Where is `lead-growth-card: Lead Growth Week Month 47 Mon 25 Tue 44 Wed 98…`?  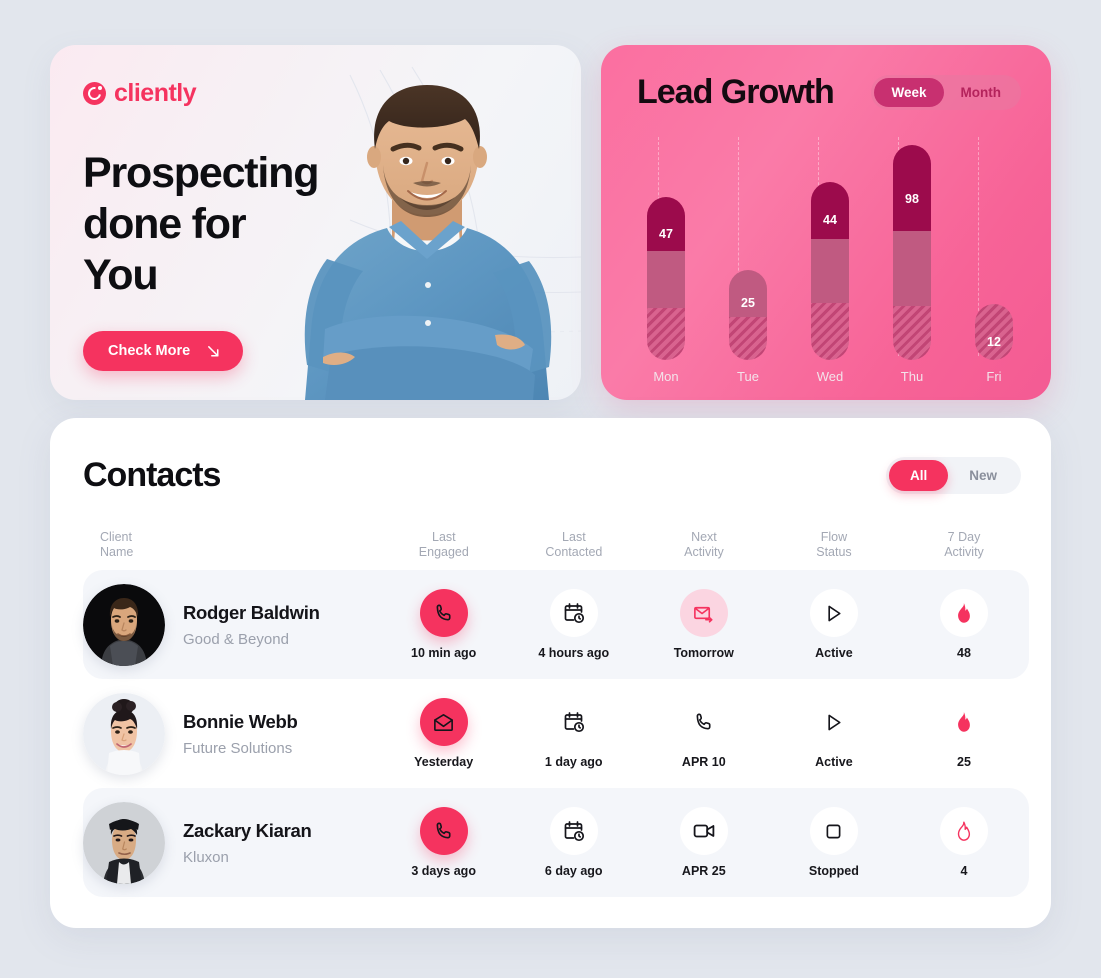
lead-growth-card: Lead Growth Week Month 47 Mon 25 Tue 44 Wed 98… is located at coordinates (826, 222).